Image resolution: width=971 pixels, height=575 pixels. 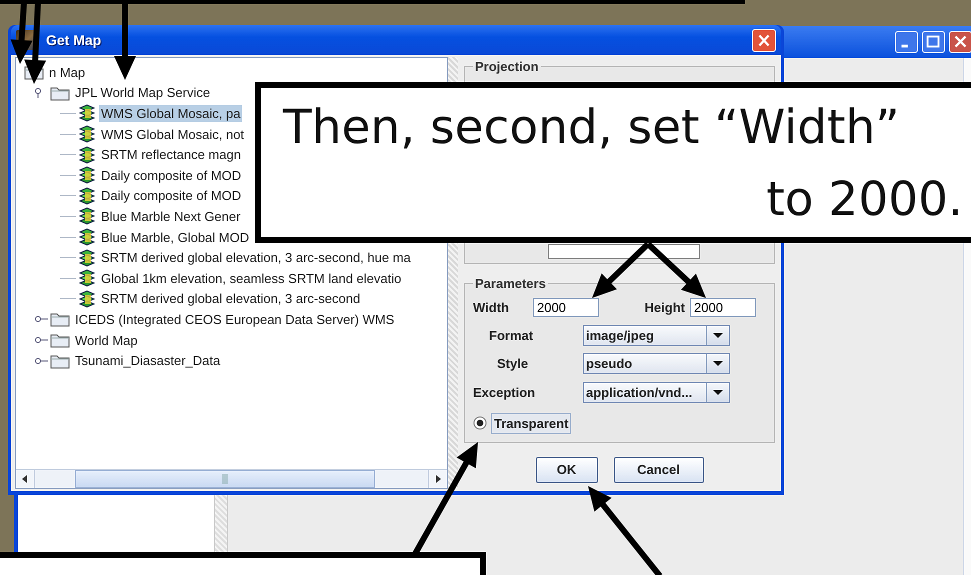 What do you see at coordinates (437, 479) in the screenshot?
I see `scroll-right-icon` at bounding box center [437, 479].